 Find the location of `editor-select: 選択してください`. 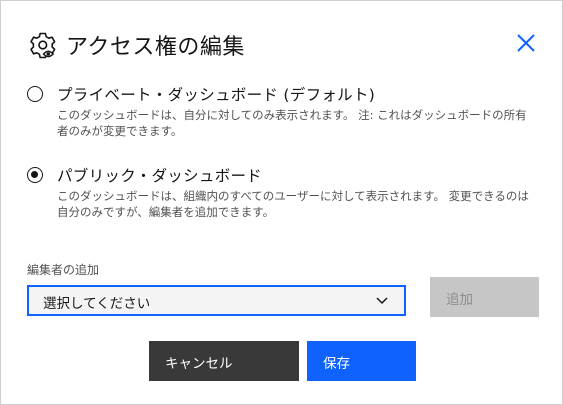

editor-select: 選択してください is located at coordinates (216, 300).